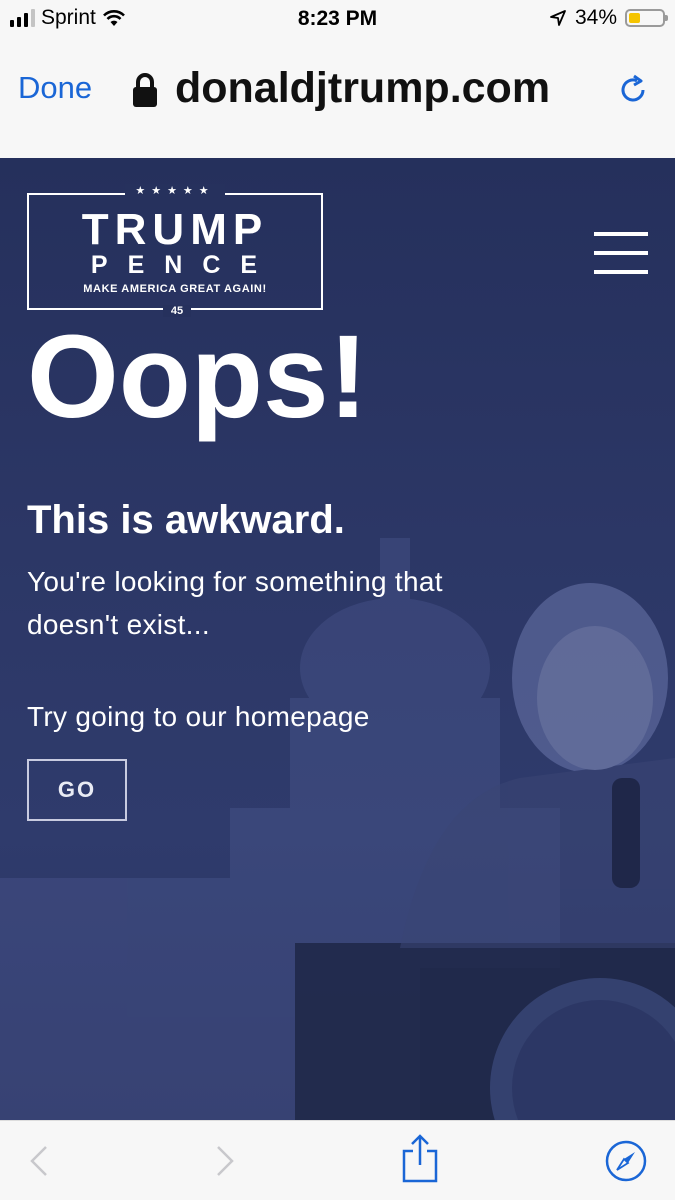 The height and width of the screenshot is (1200, 675). I want to click on location-arrow-icon, so click(558, 18).